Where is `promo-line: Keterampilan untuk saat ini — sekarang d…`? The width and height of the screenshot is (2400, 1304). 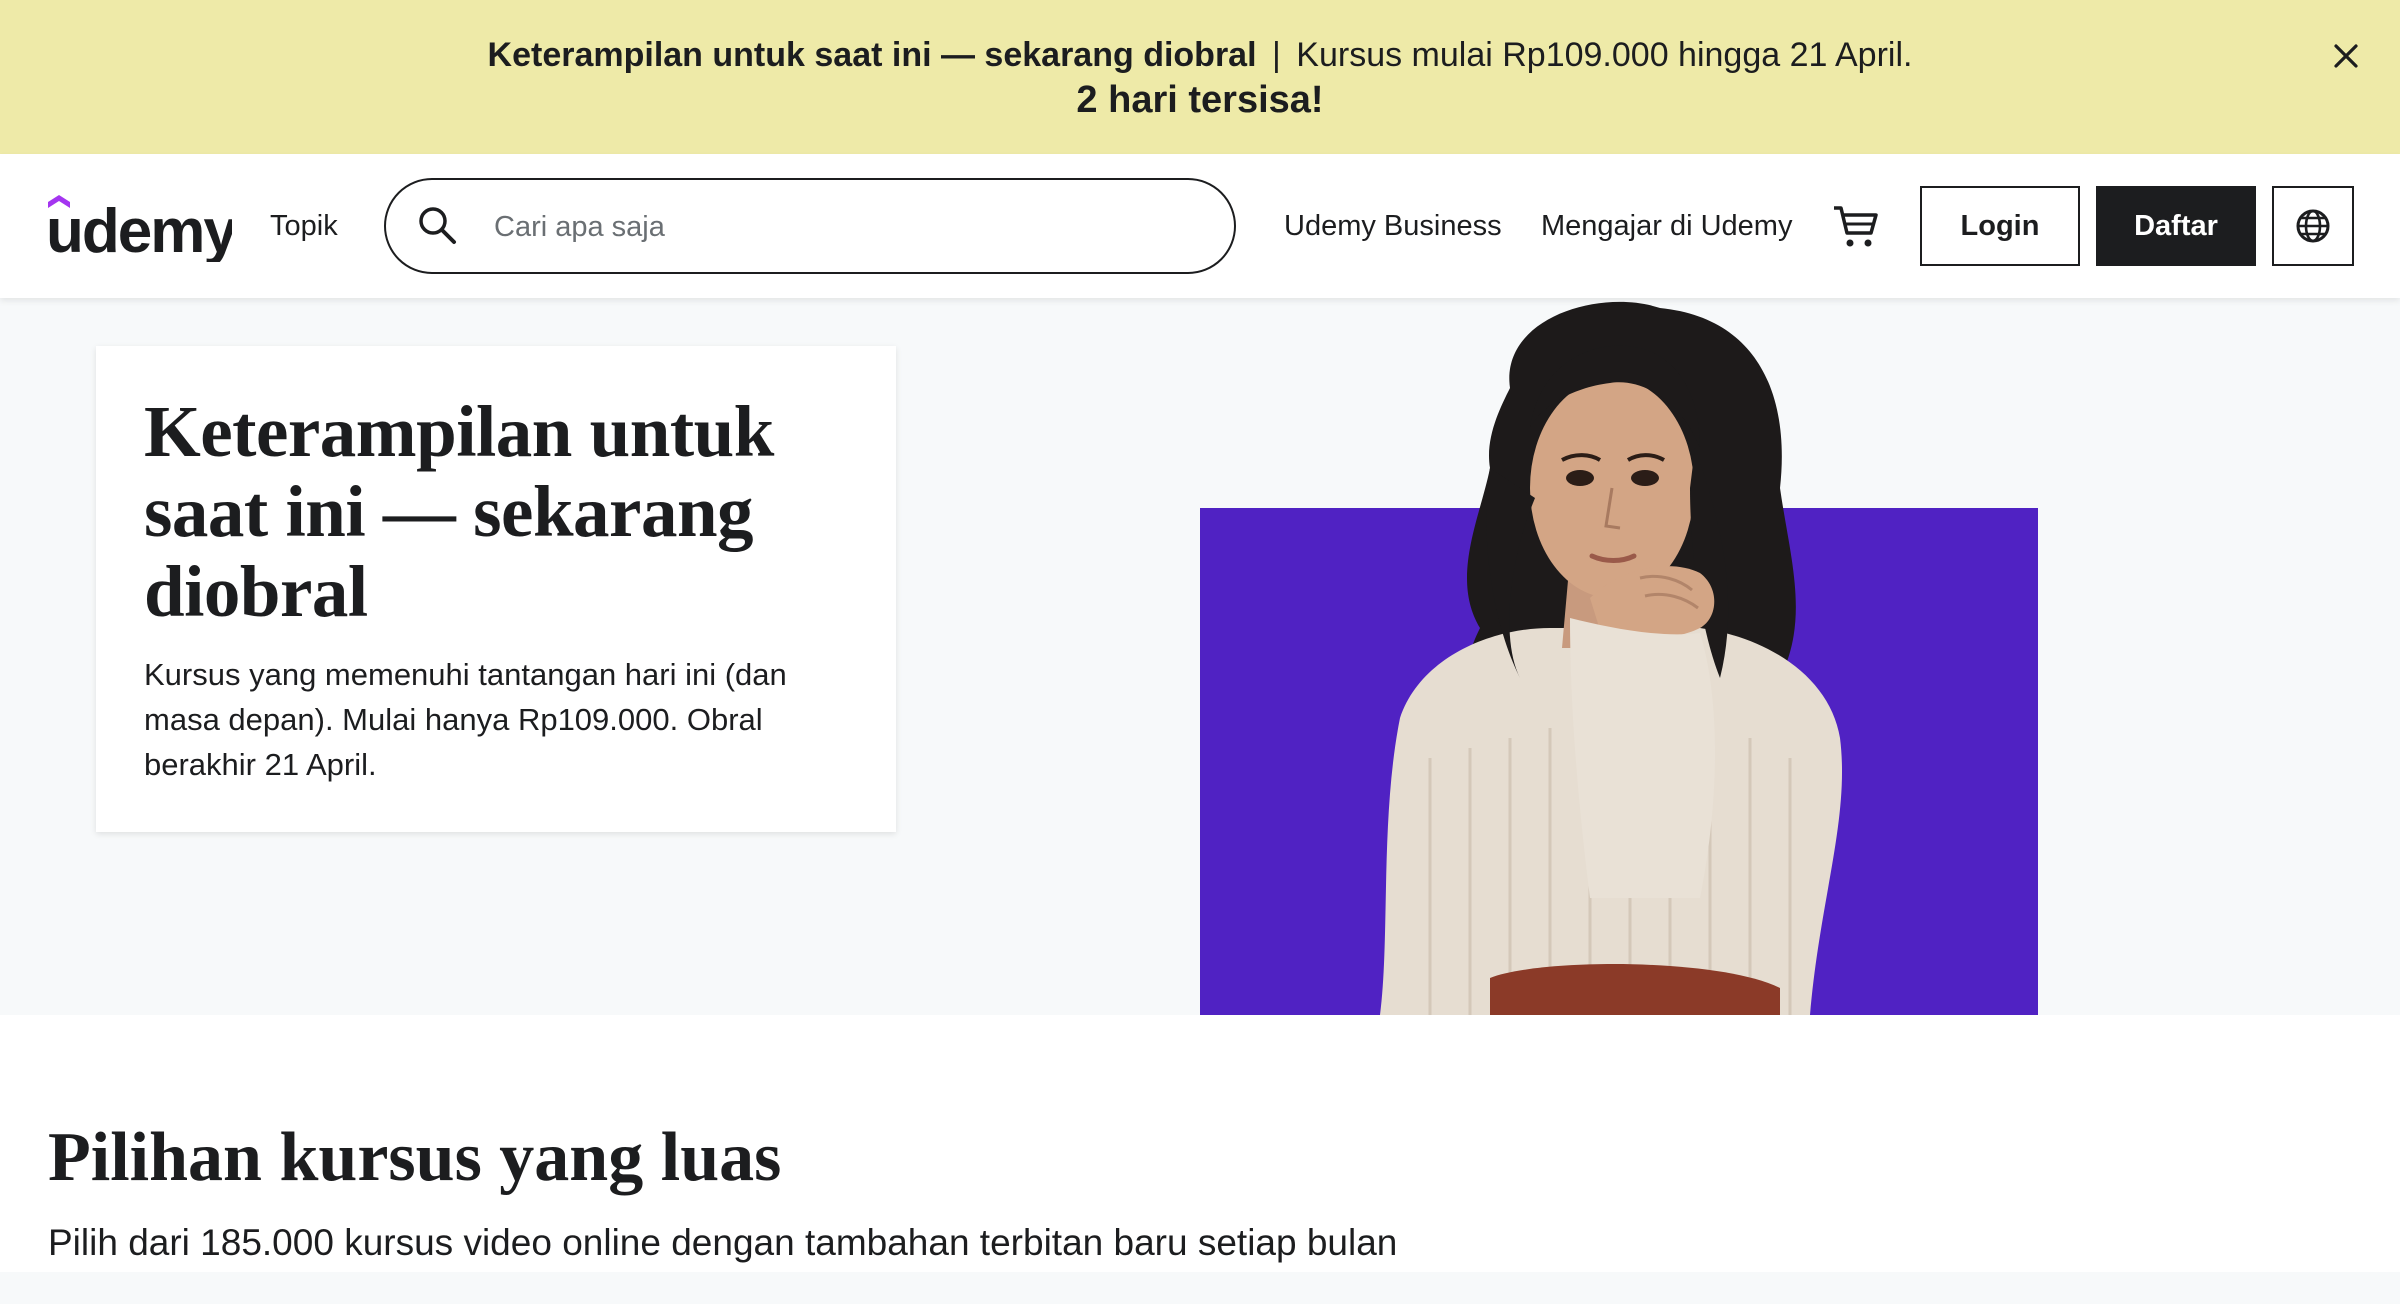
promo-line: Keterampilan untuk saat ini — sekarang d… is located at coordinates (1200, 55).